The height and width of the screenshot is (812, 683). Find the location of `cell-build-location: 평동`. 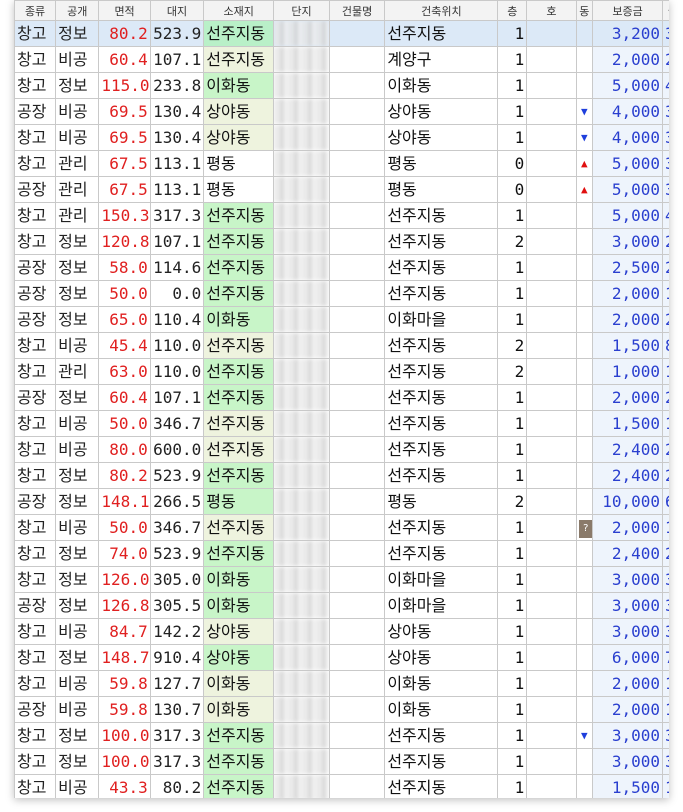

cell-build-location: 평동 is located at coordinates (441, 501).